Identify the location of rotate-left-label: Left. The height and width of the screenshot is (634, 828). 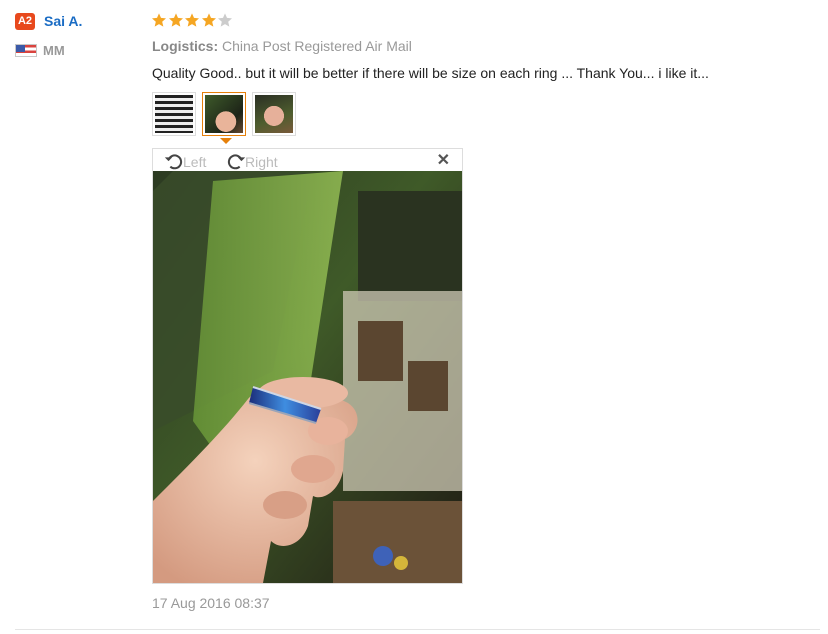
(195, 162).